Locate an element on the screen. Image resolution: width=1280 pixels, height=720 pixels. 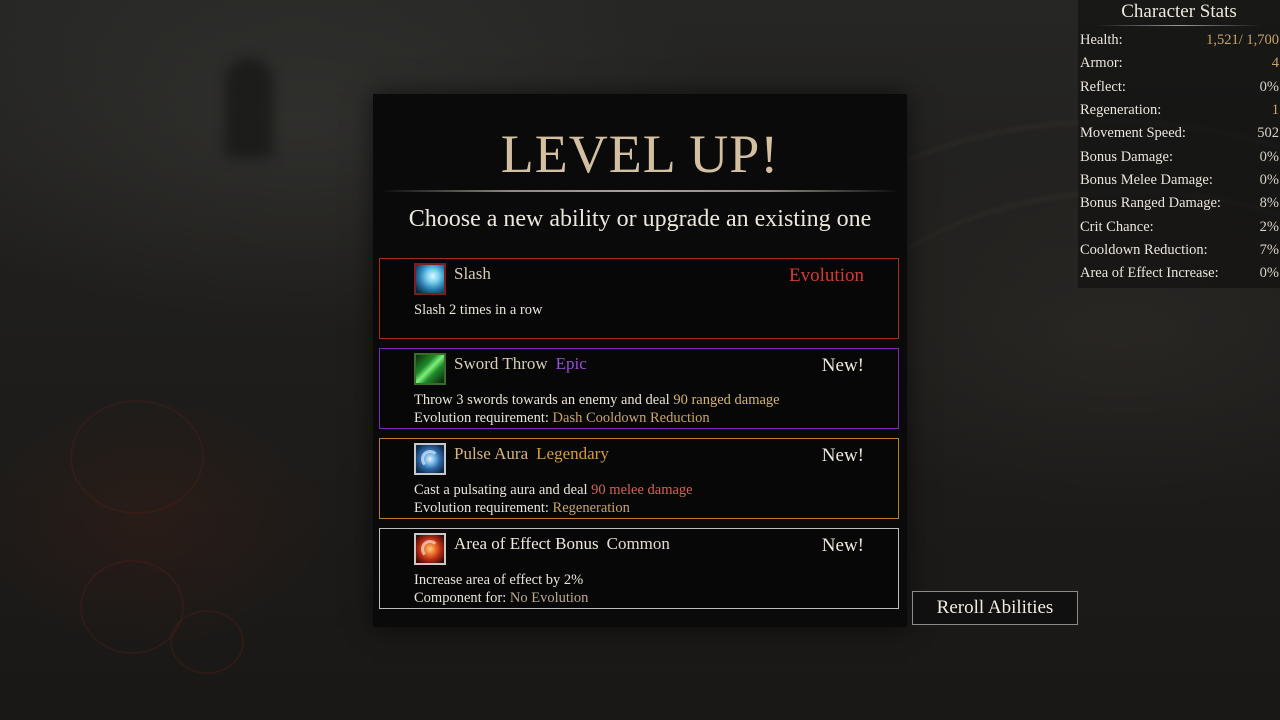
stat-row-crit-chance: Crit Chance: 2% is located at coordinates (1179, 227).